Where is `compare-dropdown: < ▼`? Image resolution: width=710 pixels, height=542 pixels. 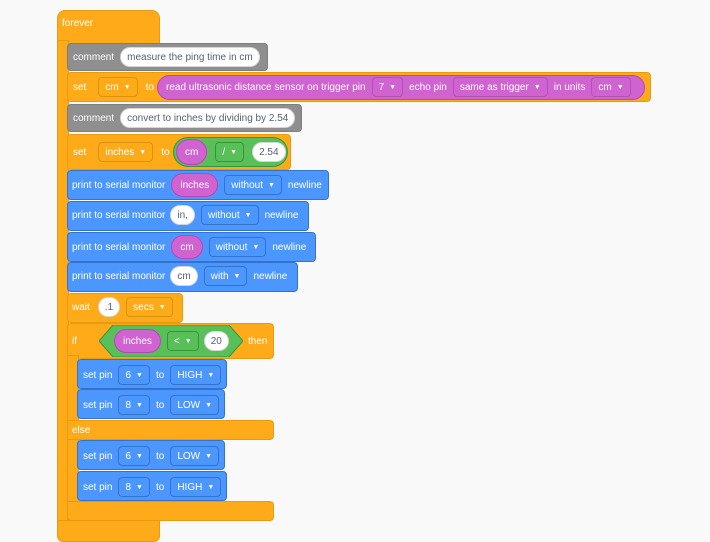
compare-dropdown: < ▼ is located at coordinates (182, 341).